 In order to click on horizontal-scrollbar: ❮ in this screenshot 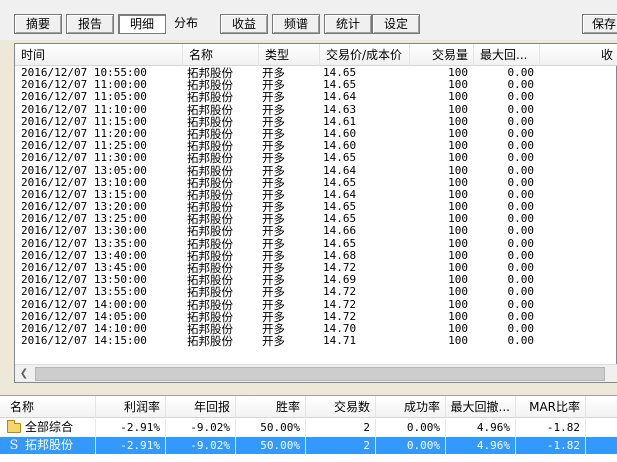, I will do `click(316, 373)`.